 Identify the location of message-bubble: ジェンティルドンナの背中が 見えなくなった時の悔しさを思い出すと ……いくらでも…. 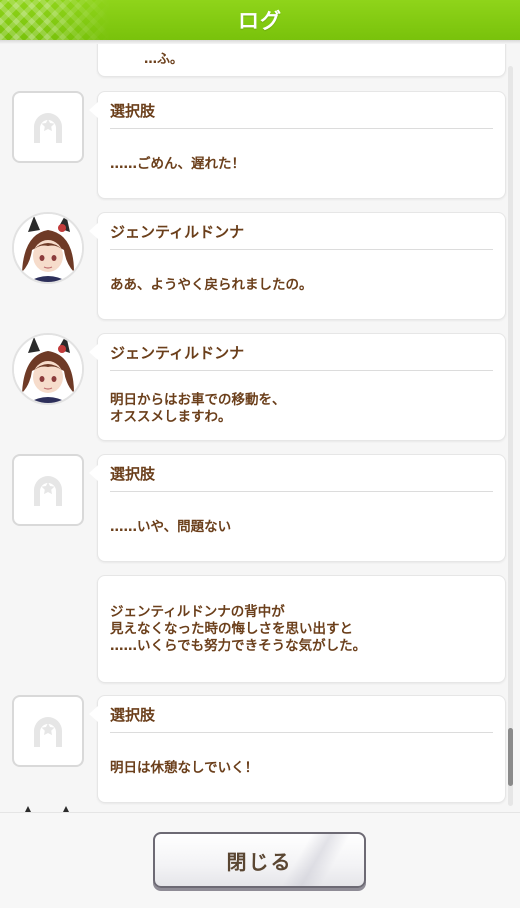
(301, 629).